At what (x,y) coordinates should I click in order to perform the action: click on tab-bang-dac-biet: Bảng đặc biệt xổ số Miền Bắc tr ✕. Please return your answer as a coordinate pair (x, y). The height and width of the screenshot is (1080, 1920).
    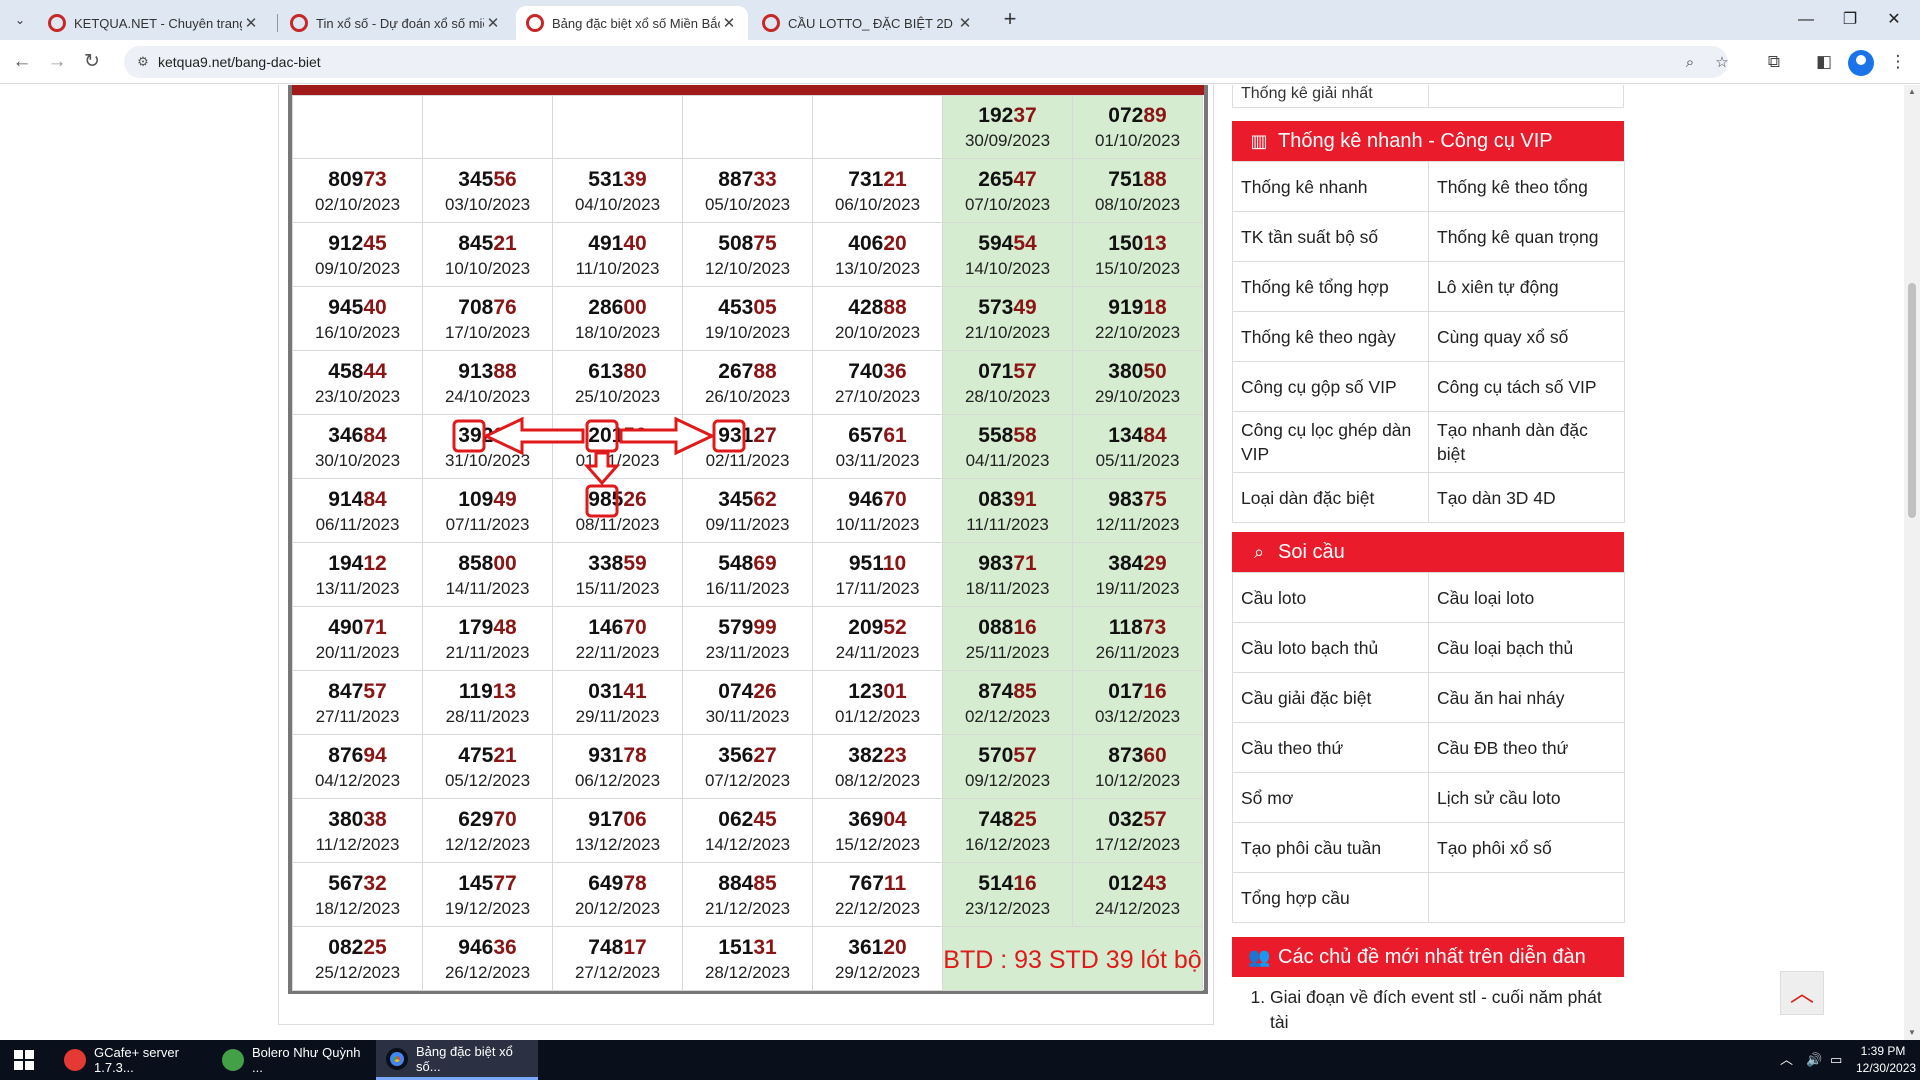
    Looking at the image, I should click on (632, 23).